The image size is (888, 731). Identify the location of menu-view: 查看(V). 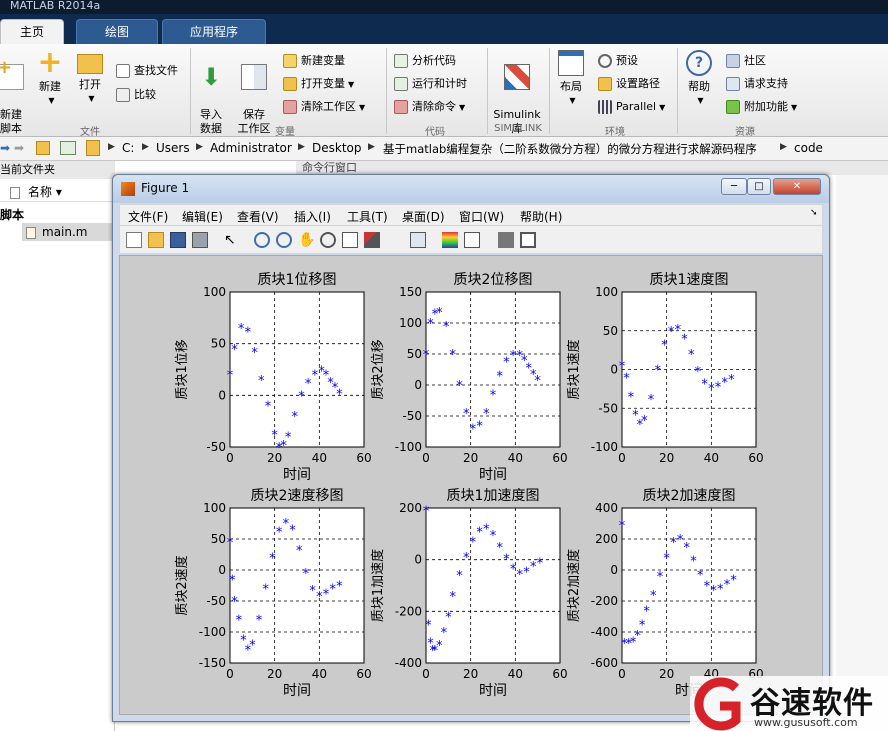
(258, 216).